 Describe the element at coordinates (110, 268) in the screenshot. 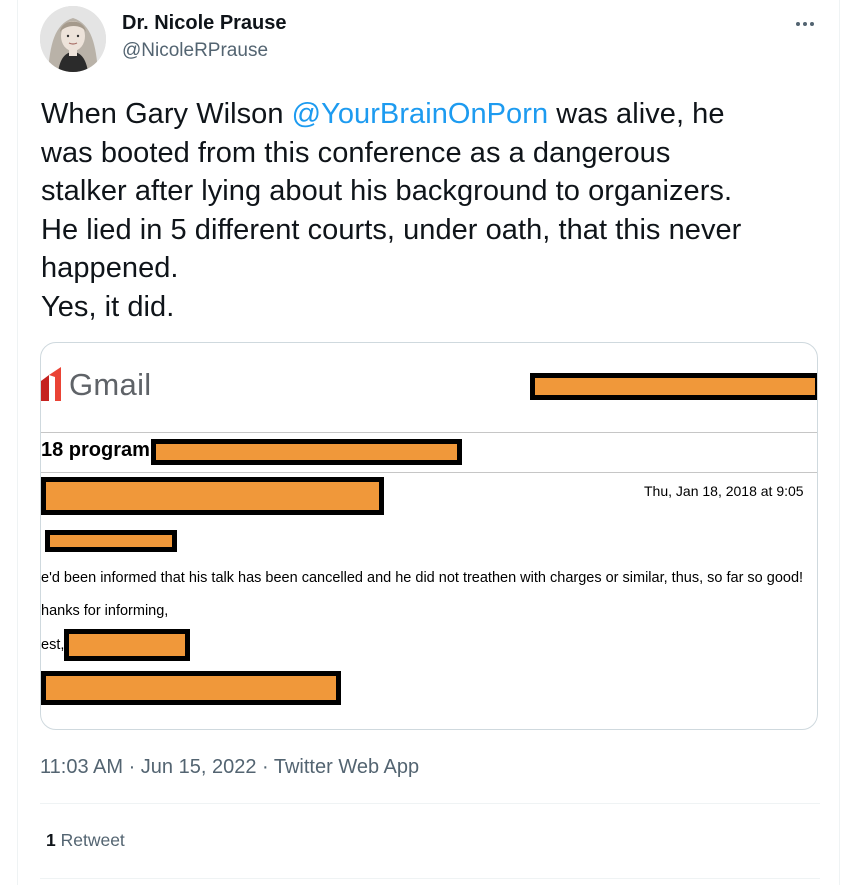

I see `tweet-line: happened.` at that location.